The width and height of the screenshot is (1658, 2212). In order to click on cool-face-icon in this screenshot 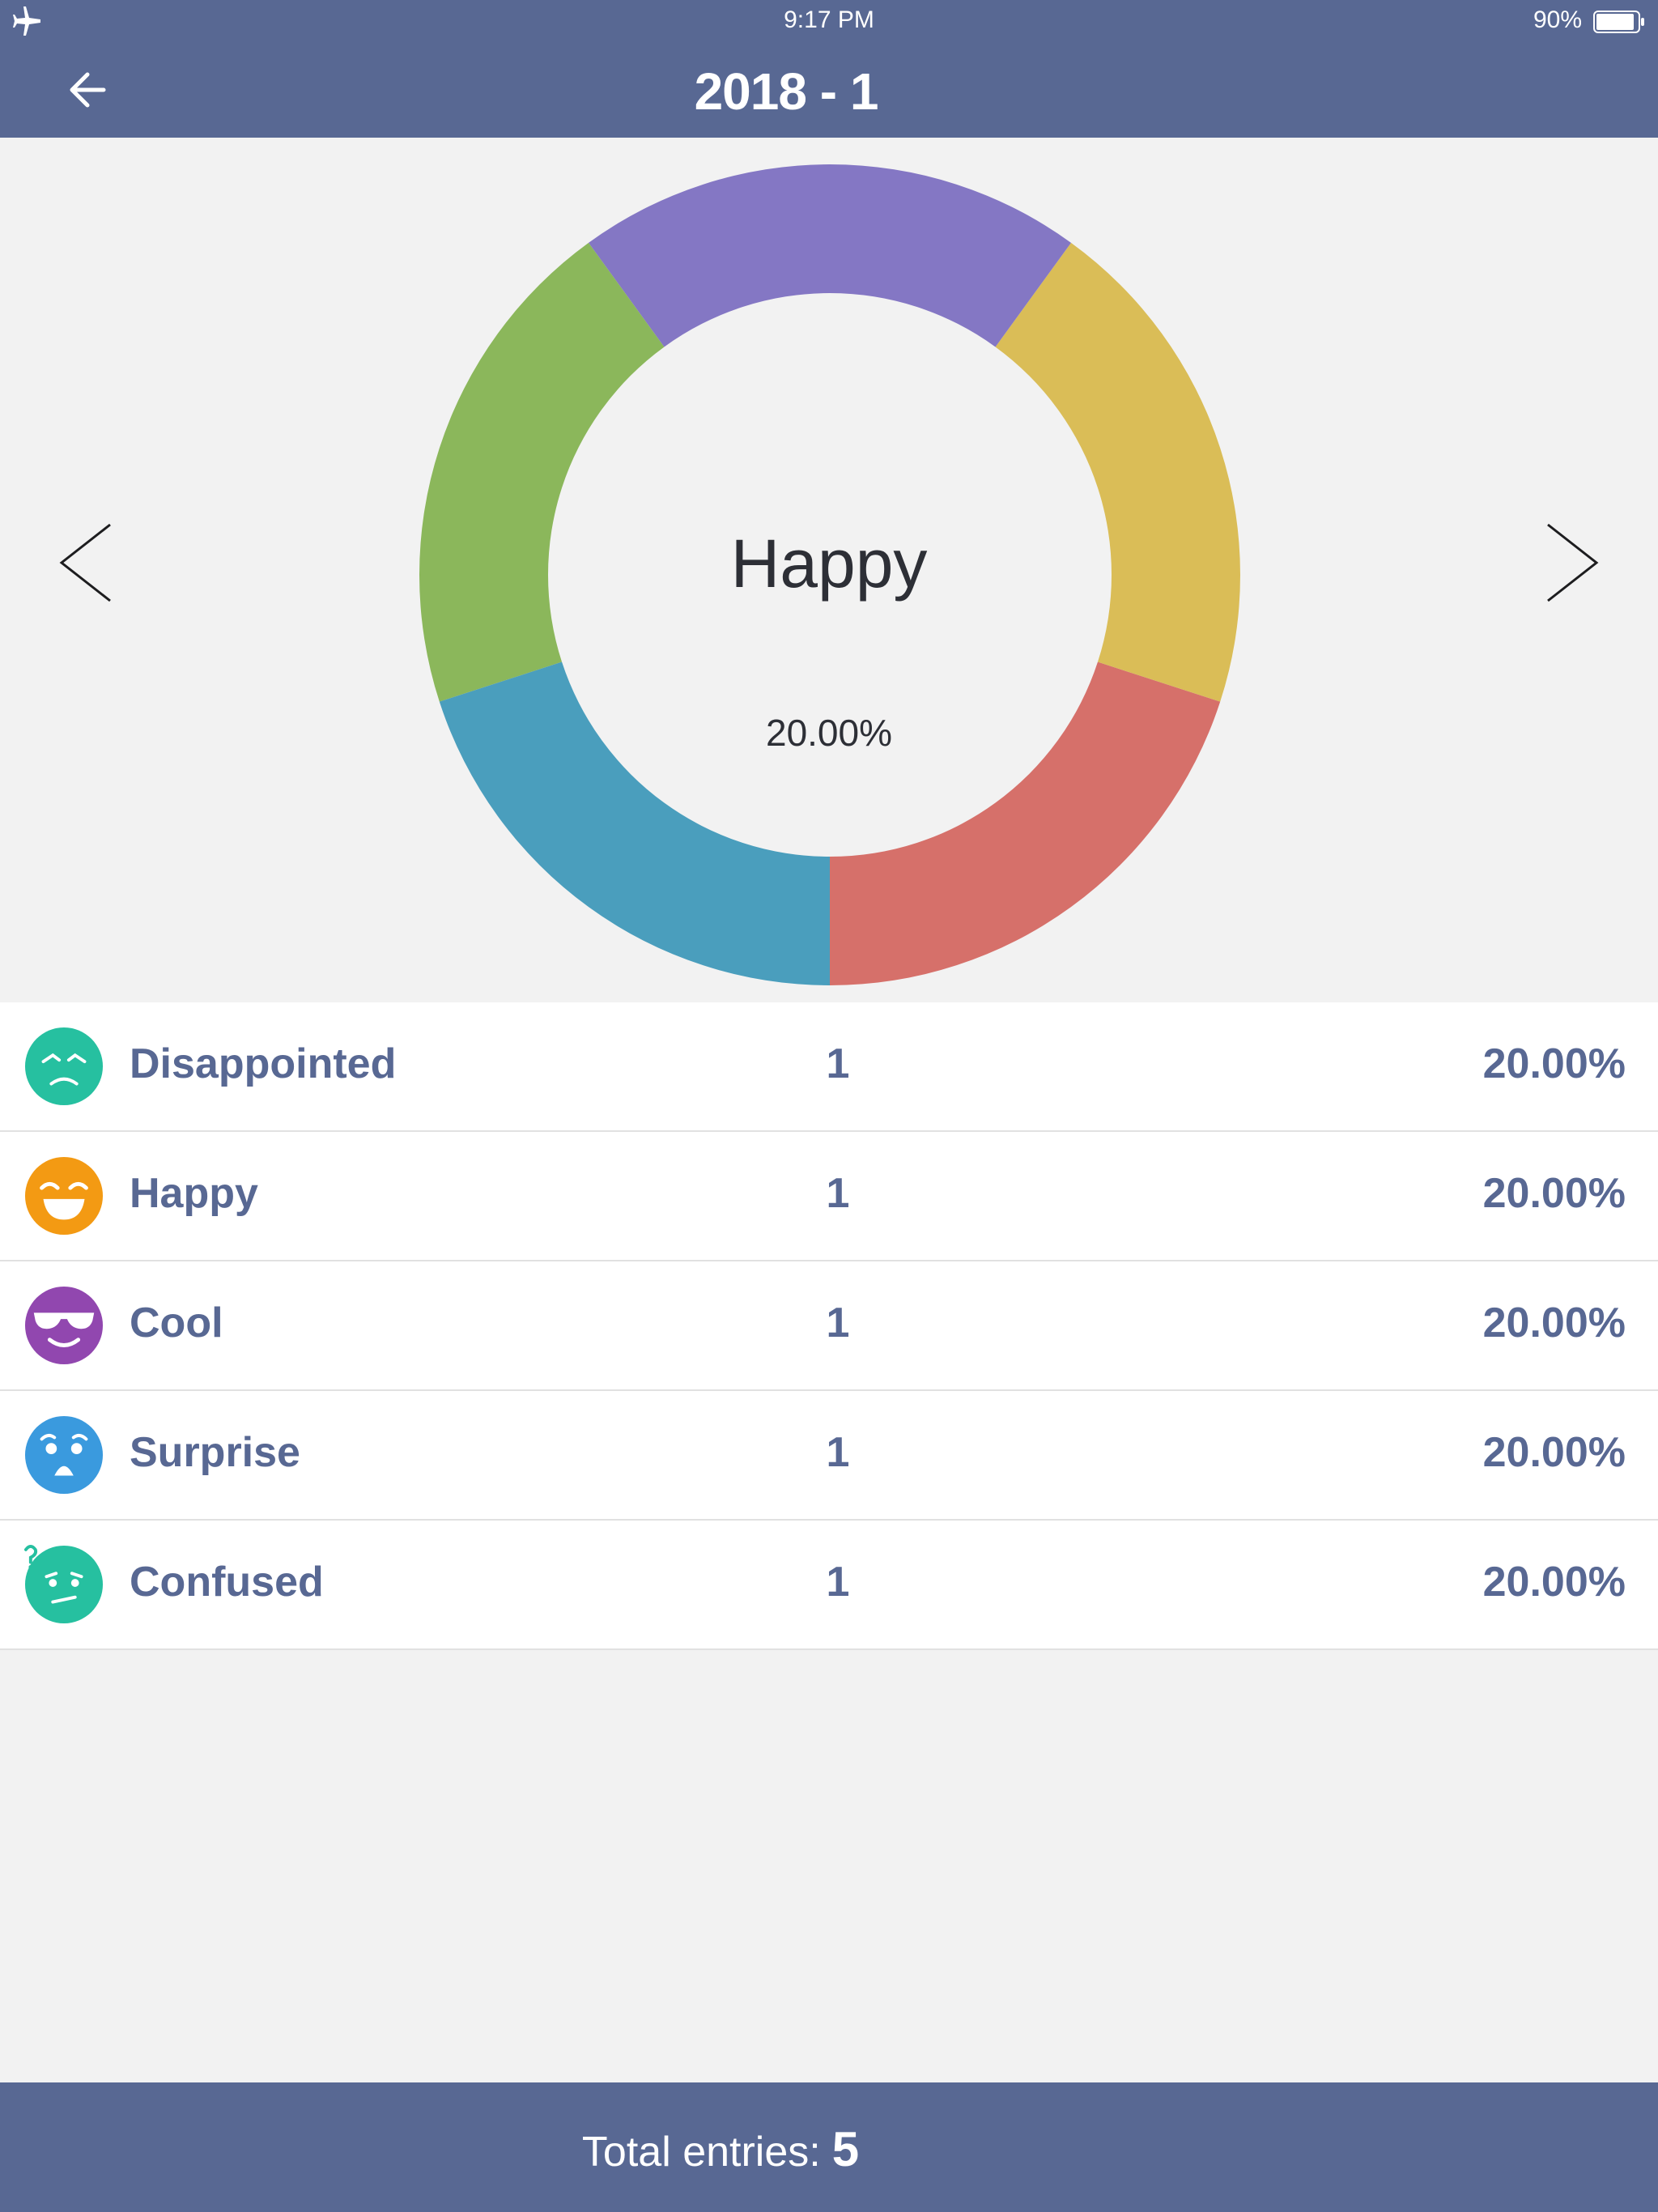, I will do `click(64, 1326)`.